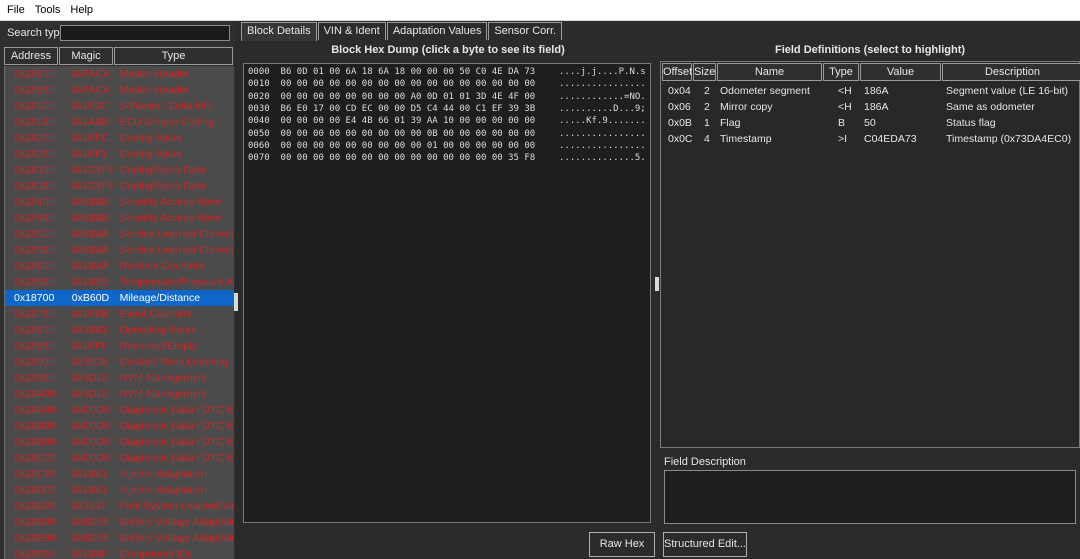 This screenshot has width=1080, height=559. I want to click on field-description-box, so click(870, 497).